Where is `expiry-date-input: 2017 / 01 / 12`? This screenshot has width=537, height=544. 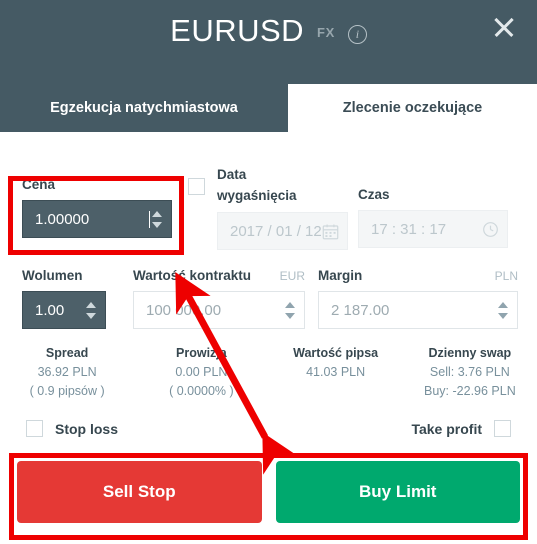
expiry-date-input: 2017 / 01 / 12 is located at coordinates (282, 231).